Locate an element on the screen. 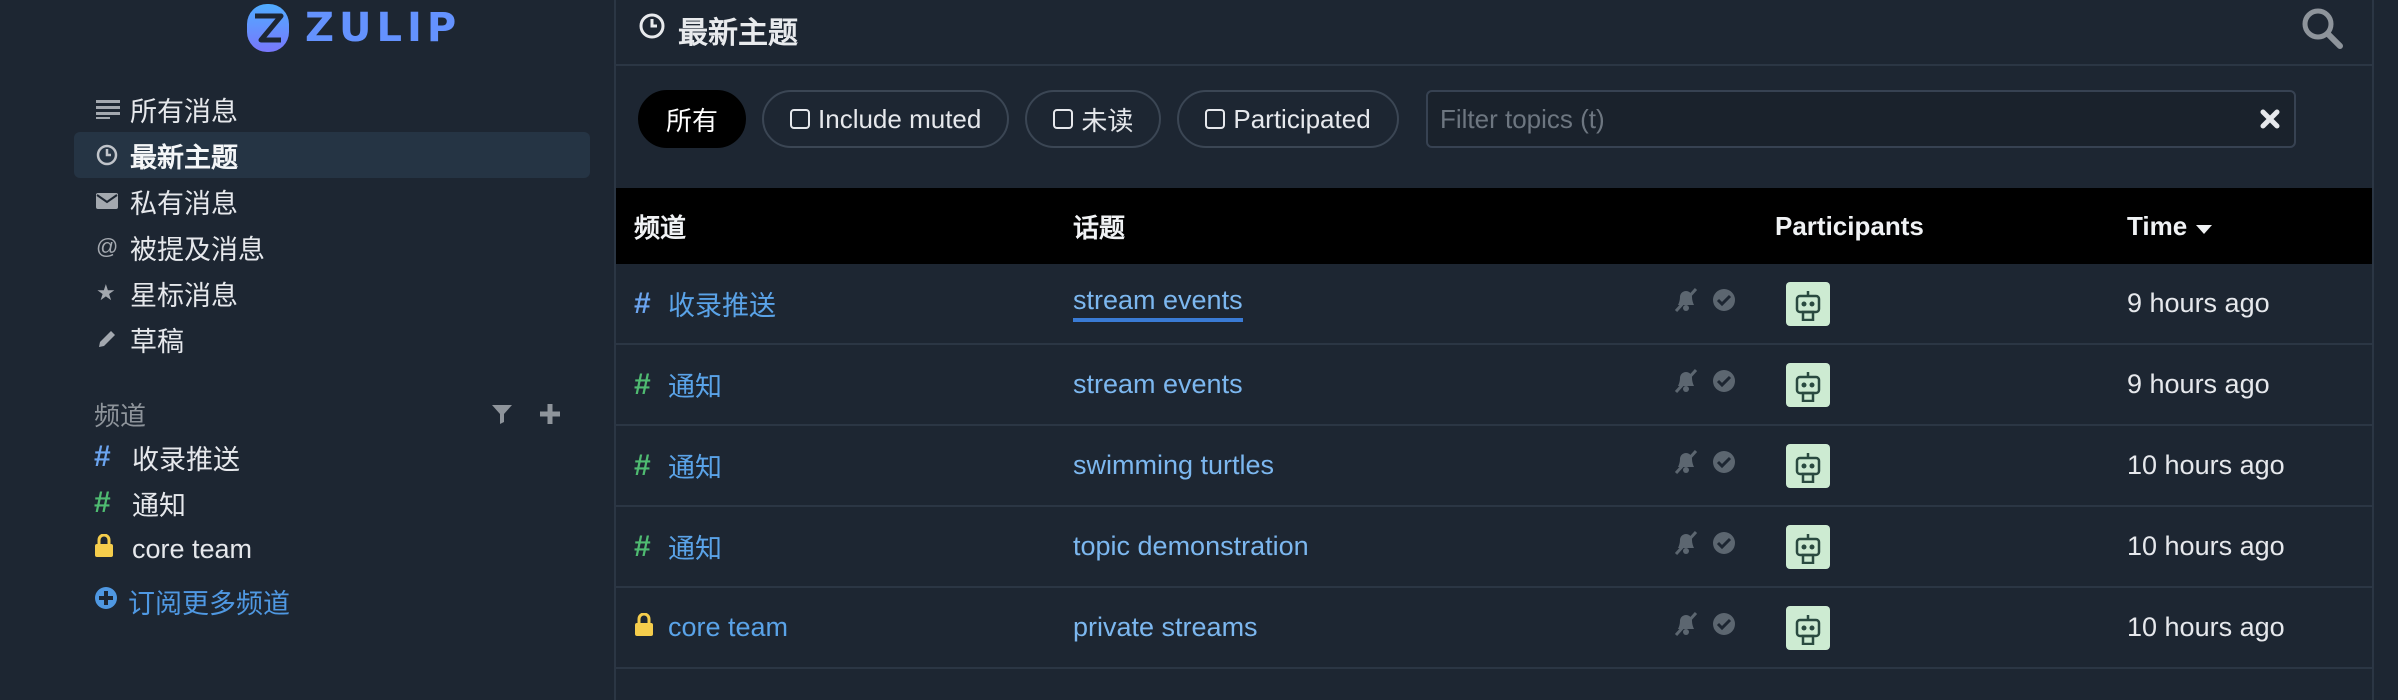  row-topic-name: private streams is located at coordinates (1165, 627).